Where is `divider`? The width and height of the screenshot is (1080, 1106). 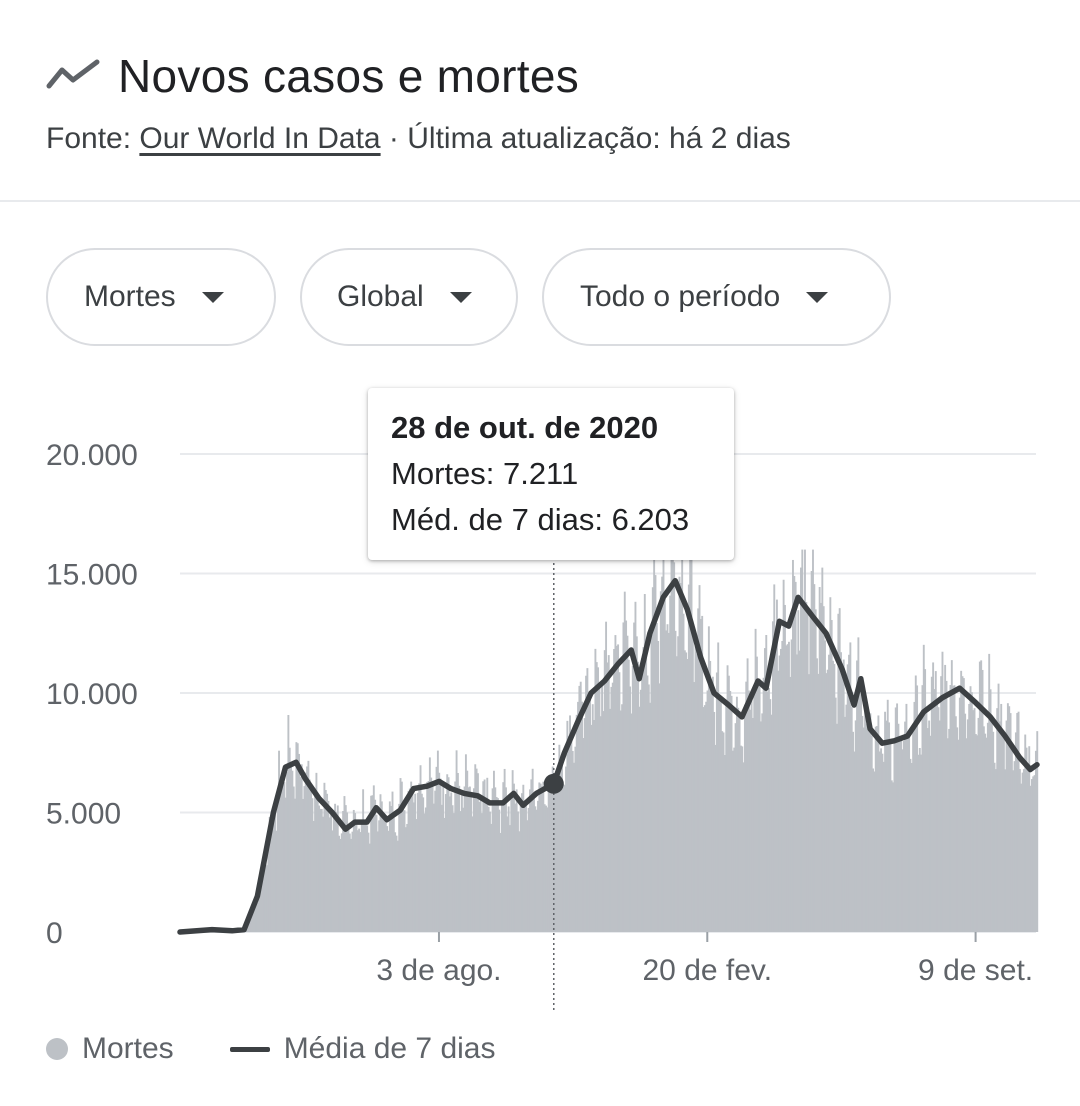 divider is located at coordinates (540, 201).